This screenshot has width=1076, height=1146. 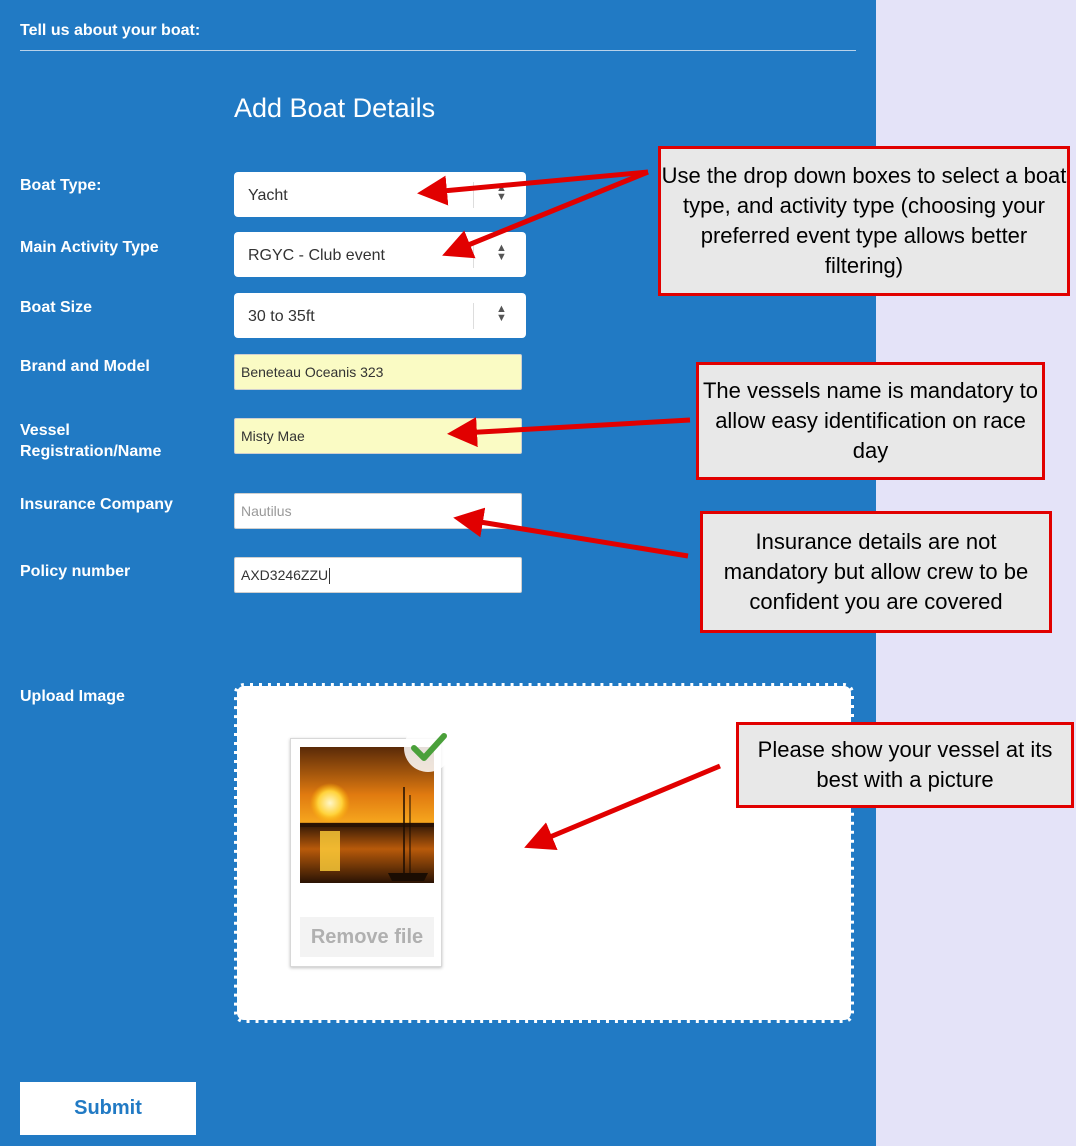 I want to click on upload-success-check-icon, so click(x=428, y=748).